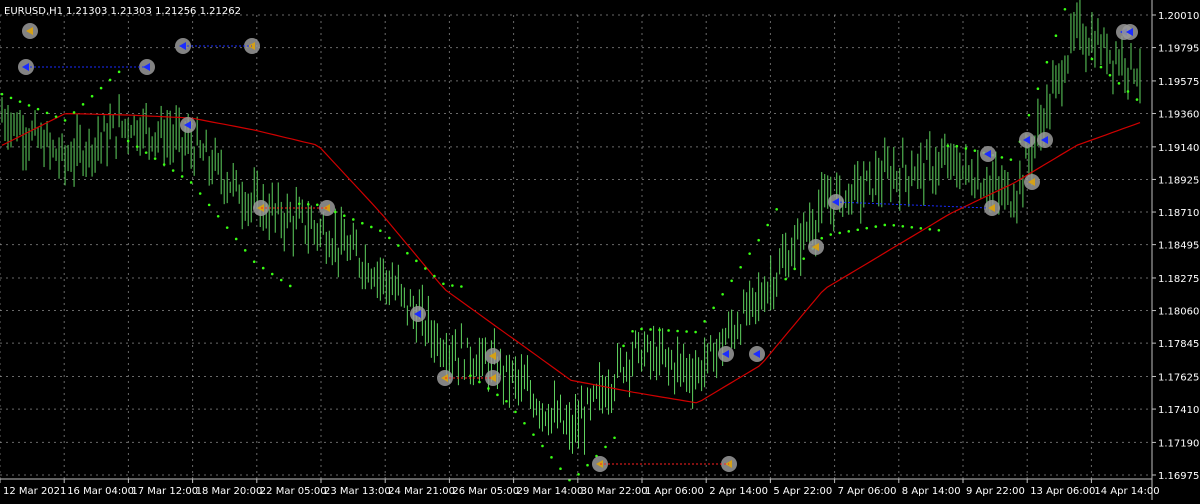 This screenshot has width=1200, height=504. What do you see at coordinates (1062, 491) in the screenshot?
I see `time-tick-label: 13 Apr 06:00` at bounding box center [1062, 491].